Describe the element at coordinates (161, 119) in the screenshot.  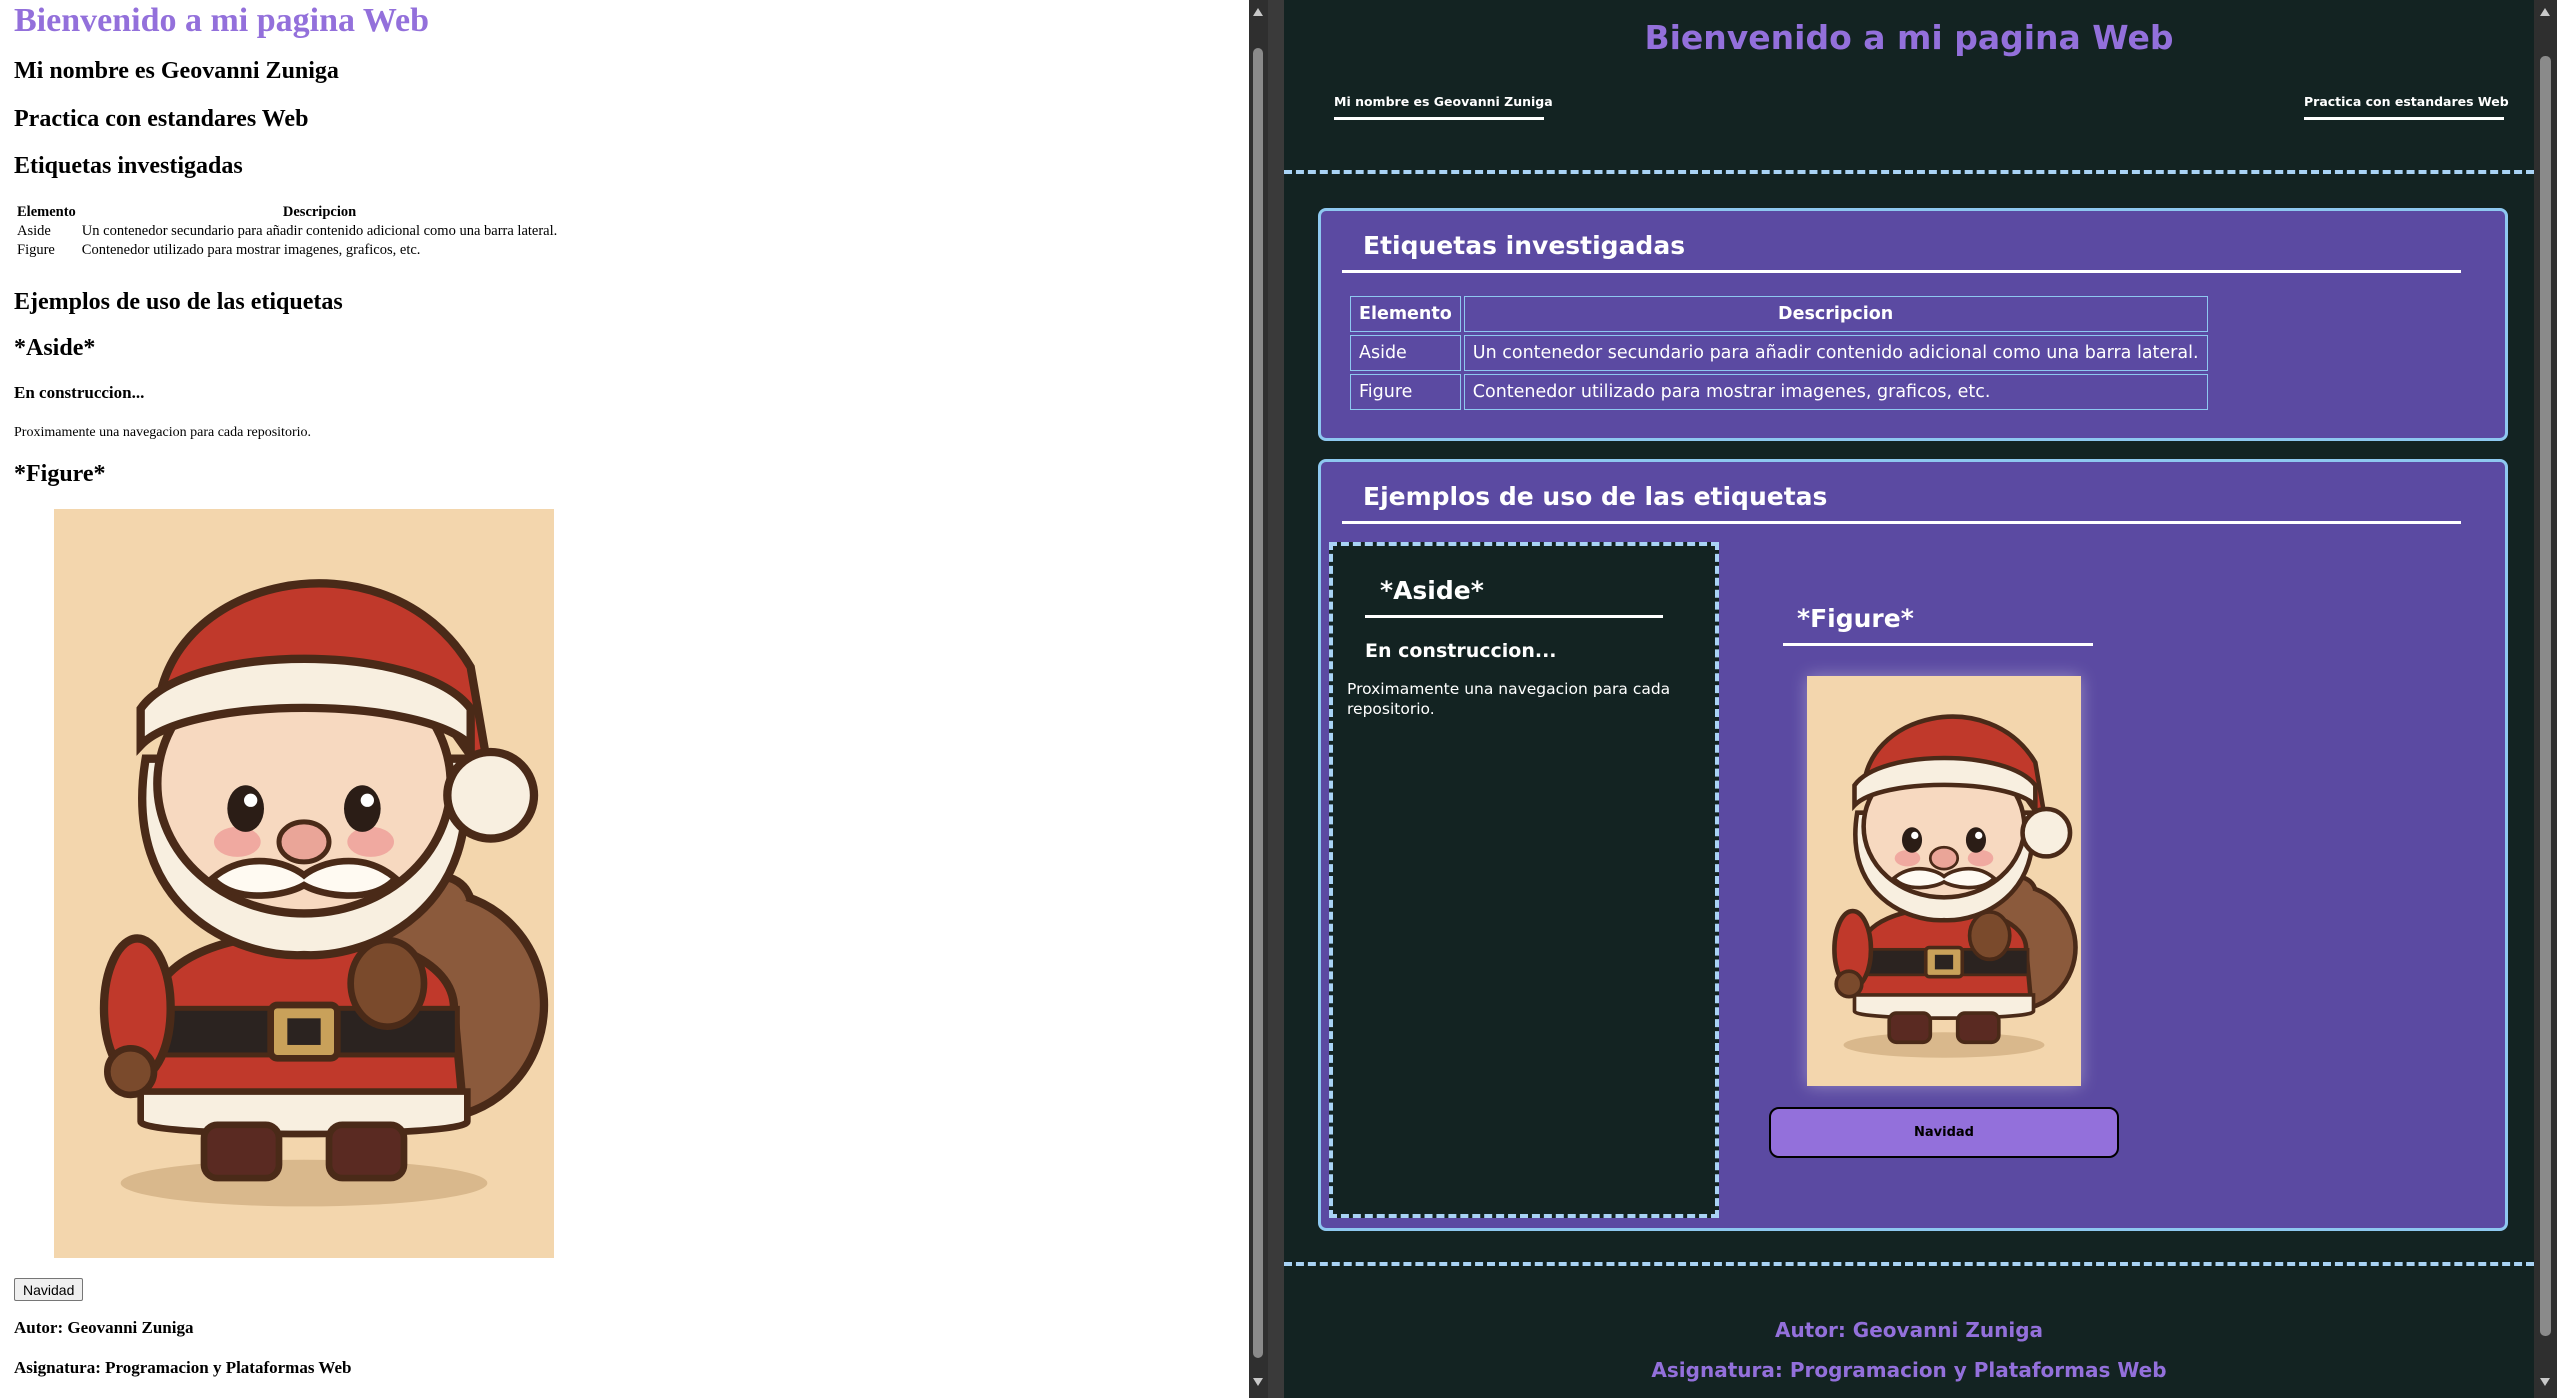
I see `practice-heading: Practica con estandares Web` at that location.